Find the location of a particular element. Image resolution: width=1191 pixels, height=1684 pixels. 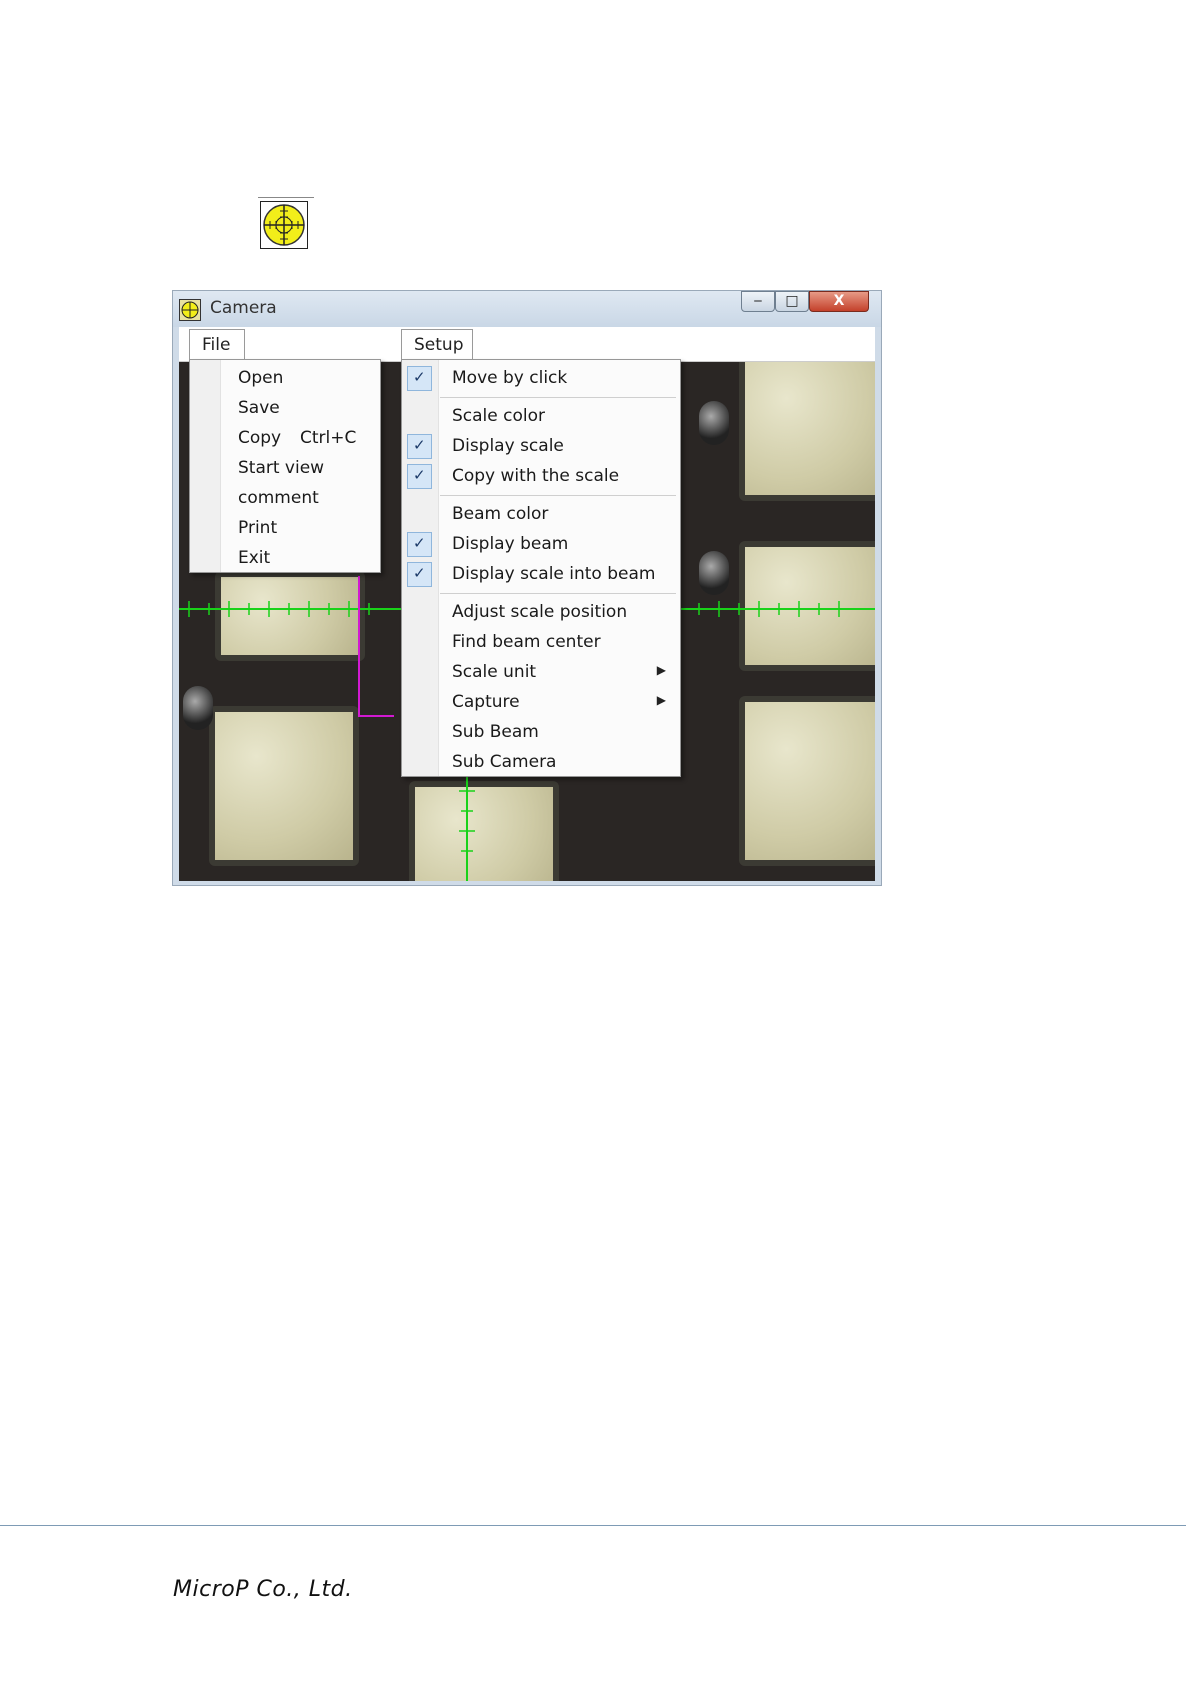

menu-item-sub-beam: Sub Beam is located at coordinates (541, 732).